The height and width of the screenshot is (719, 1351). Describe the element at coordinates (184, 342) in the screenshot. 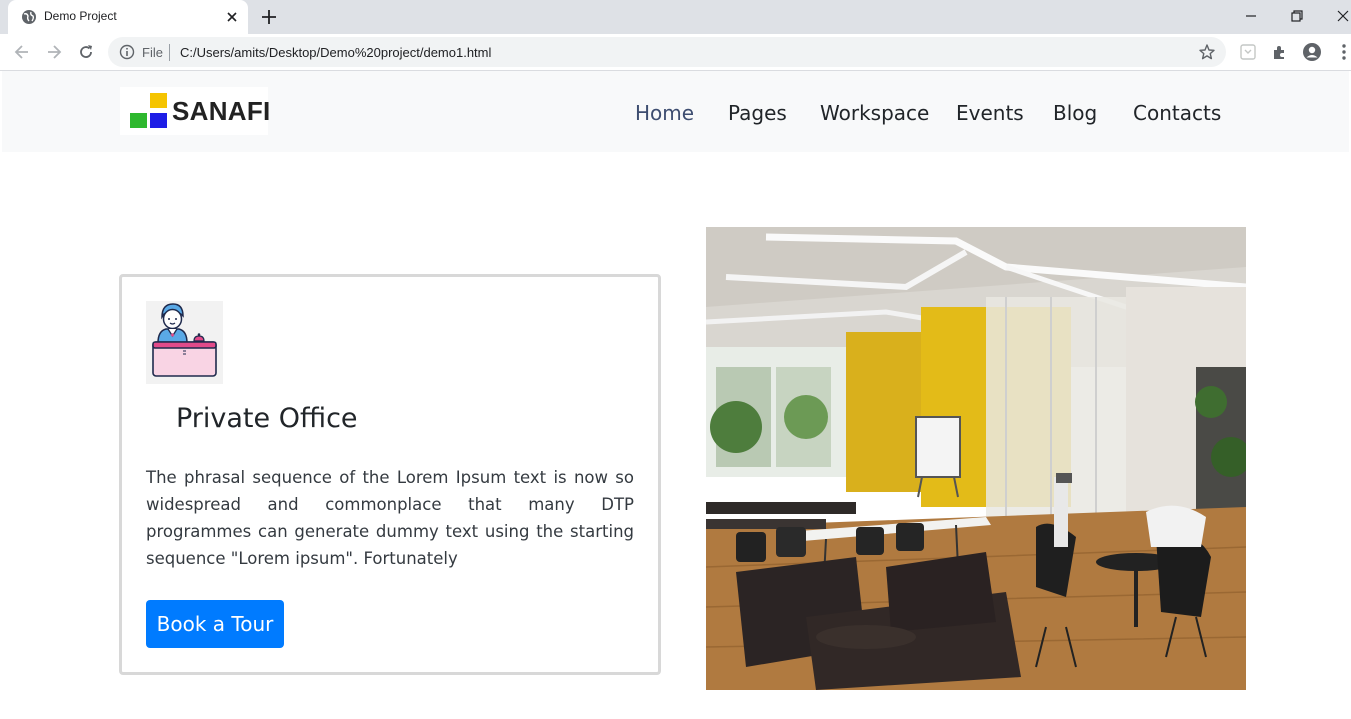

I see `receptionist-desk-icon` at that location.